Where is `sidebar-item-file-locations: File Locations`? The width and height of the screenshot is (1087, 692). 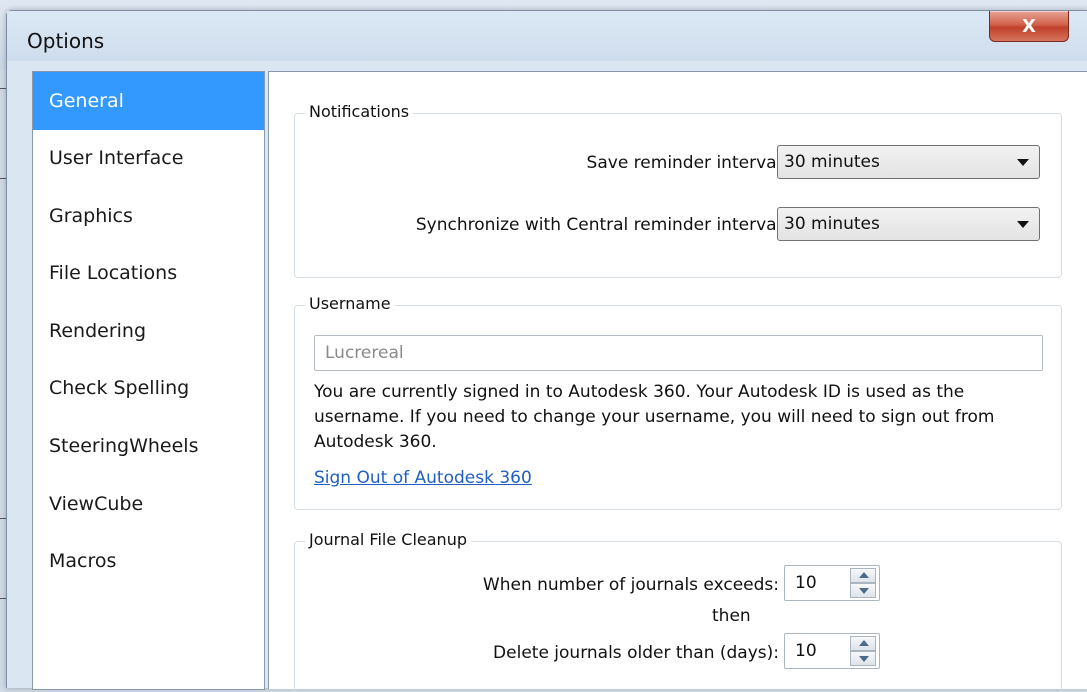 sidebar-item-file-locations: File Locations is located at coordinates (148, 274).